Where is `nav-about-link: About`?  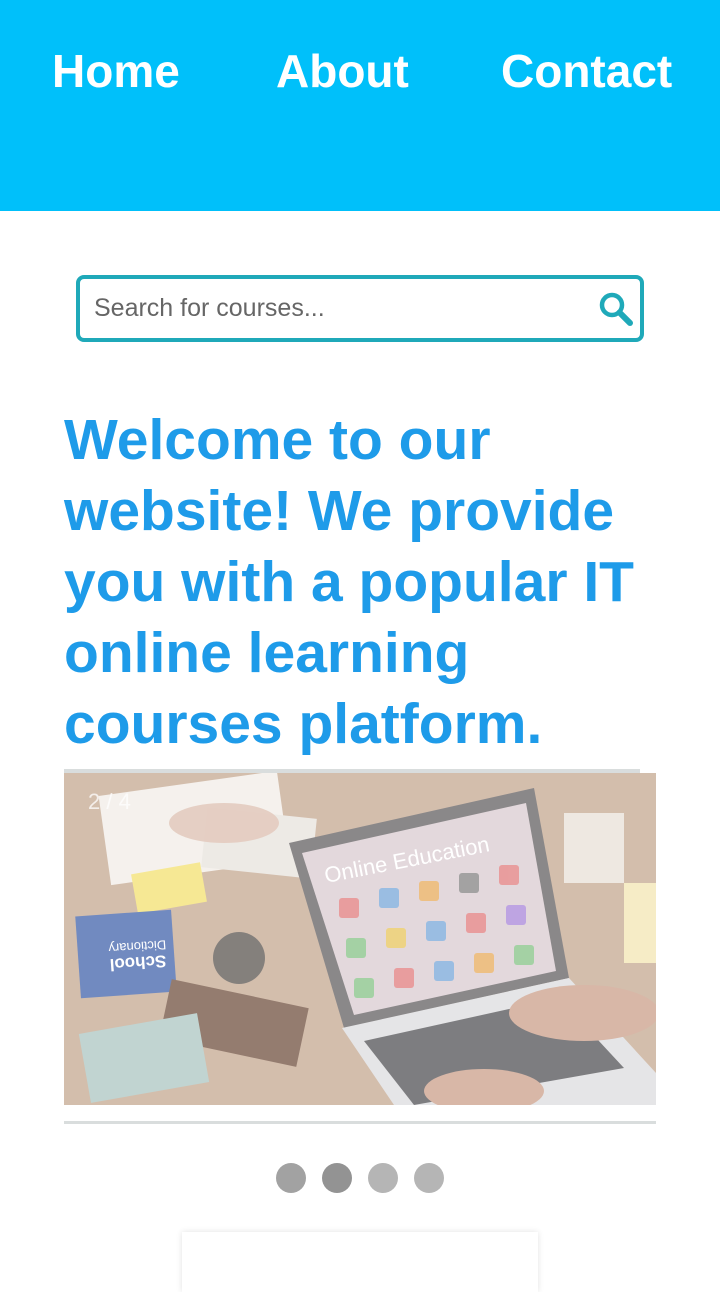 nav-about-link: About is located at coordinates (342, 71).